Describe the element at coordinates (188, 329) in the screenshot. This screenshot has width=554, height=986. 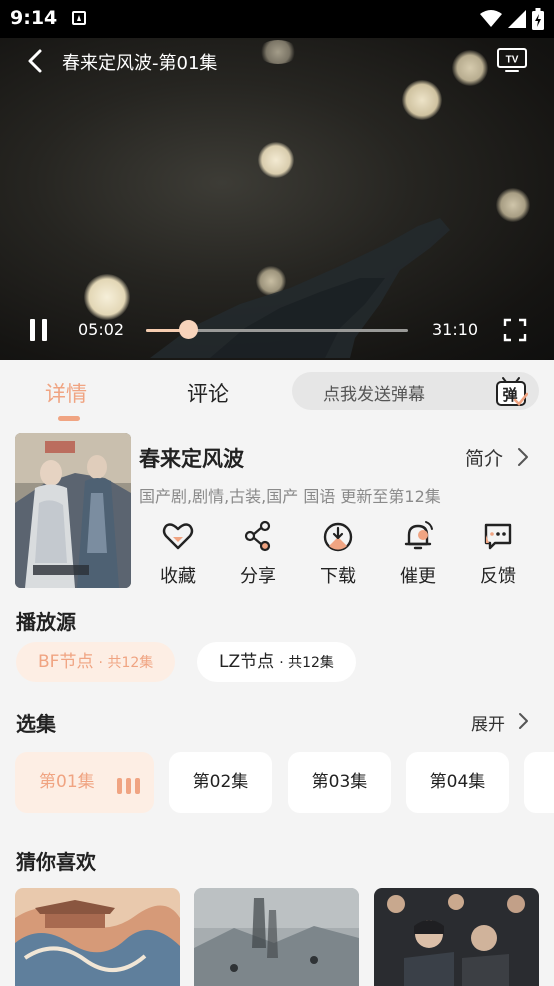
I see `progress-knob` at that location.